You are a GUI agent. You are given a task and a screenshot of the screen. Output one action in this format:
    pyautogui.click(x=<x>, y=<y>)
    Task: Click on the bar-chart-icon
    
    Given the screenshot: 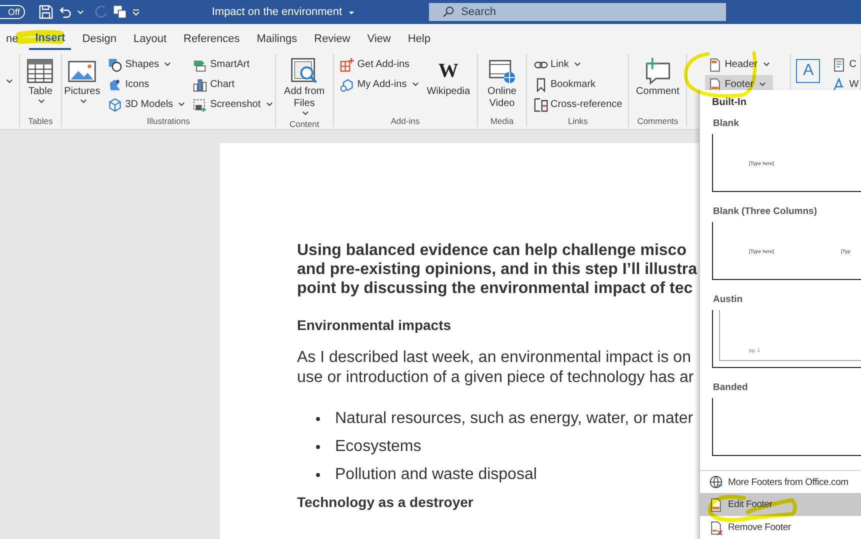 What is the action you would take?
    pyautogui.click(x=200, y=85)
    